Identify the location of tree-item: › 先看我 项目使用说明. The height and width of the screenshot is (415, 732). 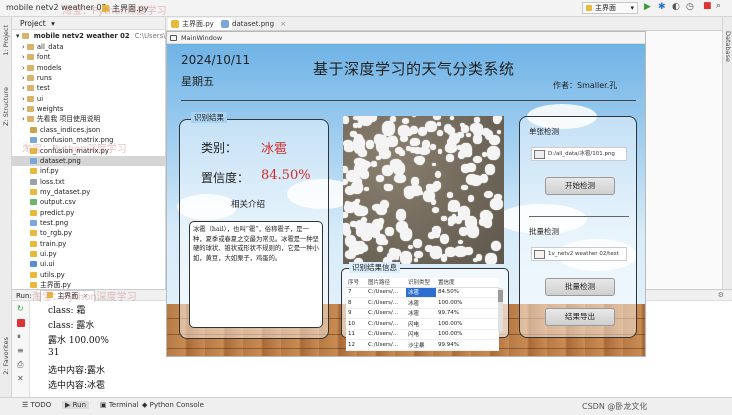
(89, 119).